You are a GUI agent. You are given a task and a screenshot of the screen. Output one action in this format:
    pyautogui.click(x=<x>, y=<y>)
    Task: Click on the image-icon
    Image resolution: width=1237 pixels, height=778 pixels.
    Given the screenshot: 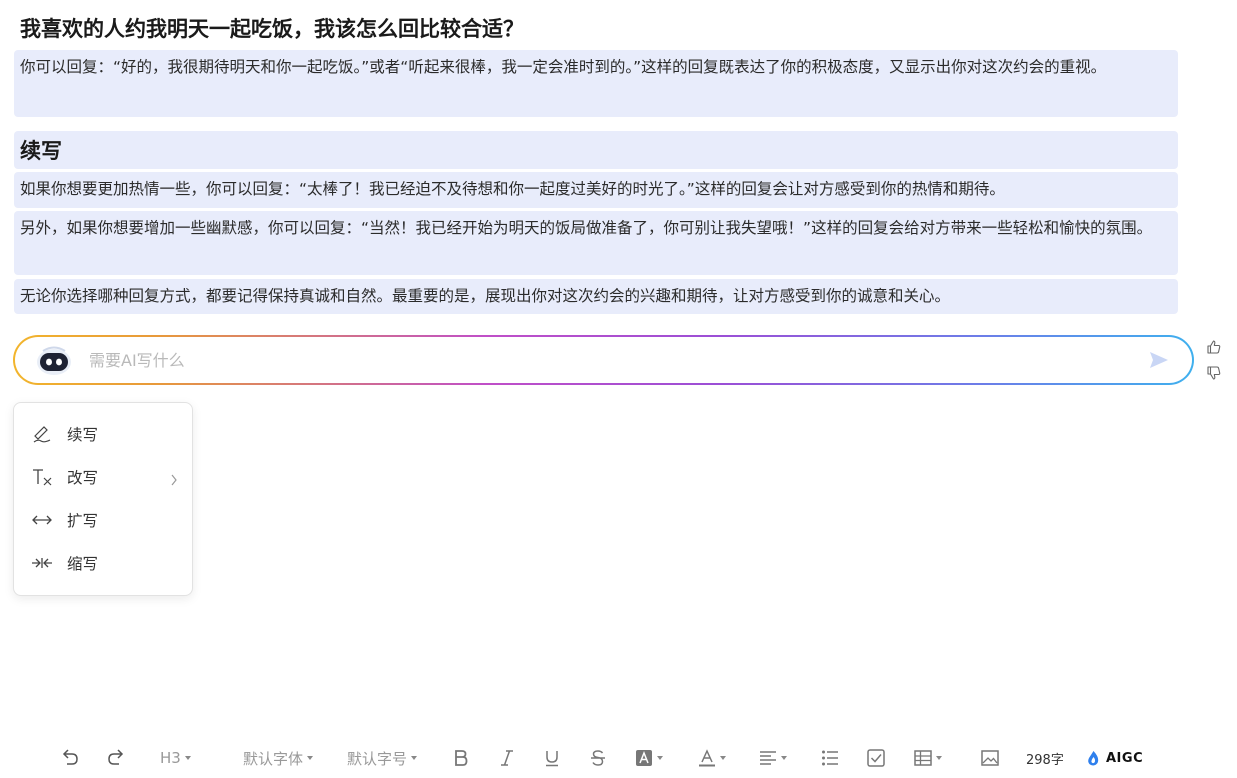 What is the action you would take?
    pyautogui.click(x=990, y=758)
    